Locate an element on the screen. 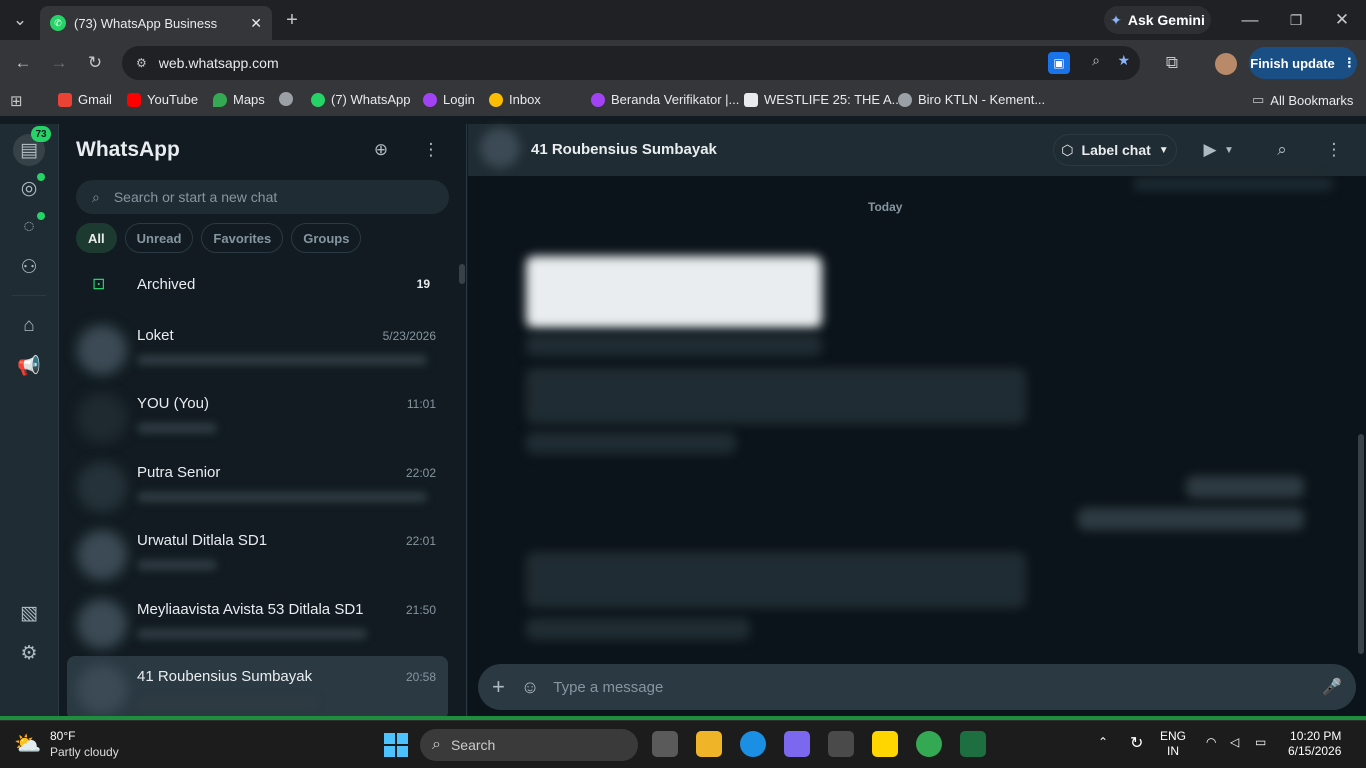  archived-count: 19 is located at coordinates (423, 284).